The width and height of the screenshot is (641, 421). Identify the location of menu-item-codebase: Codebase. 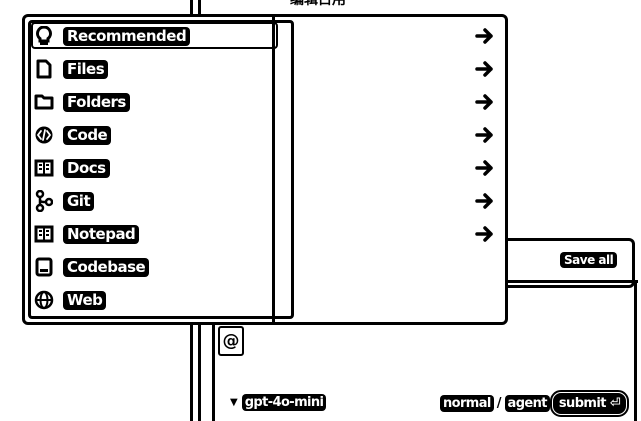
(268, 267).